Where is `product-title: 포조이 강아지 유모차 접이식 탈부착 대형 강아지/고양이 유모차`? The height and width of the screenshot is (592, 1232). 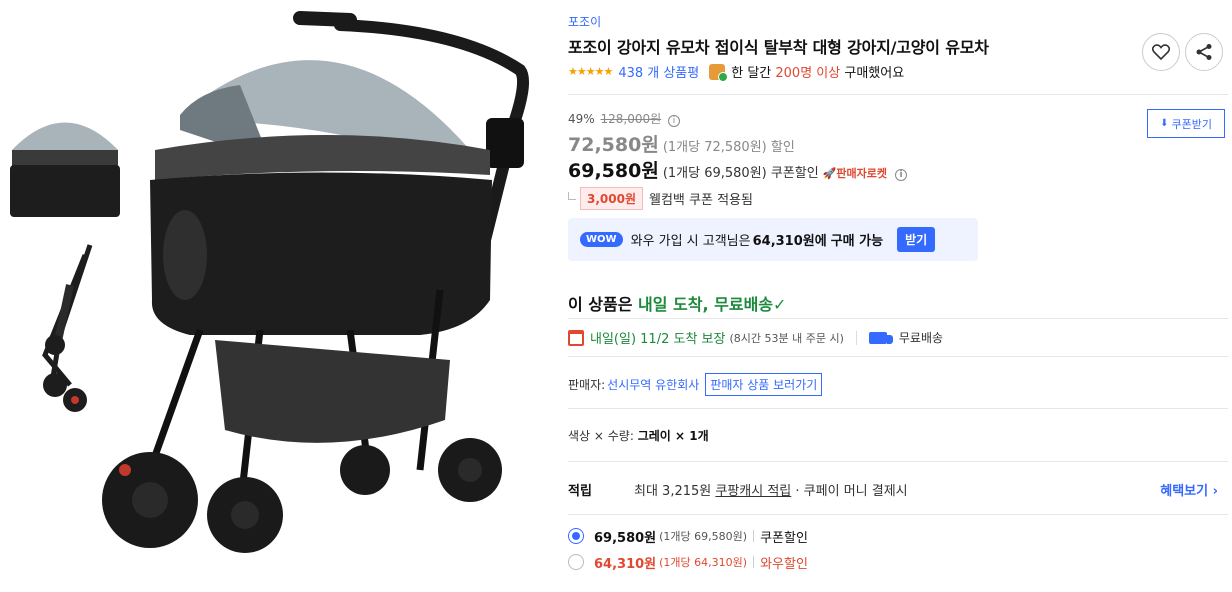 product-title: 포조이 강아지 유모차 접이식 탈부착 대형 강아지/고양이 유모차 is located at coordinates (778, 47).